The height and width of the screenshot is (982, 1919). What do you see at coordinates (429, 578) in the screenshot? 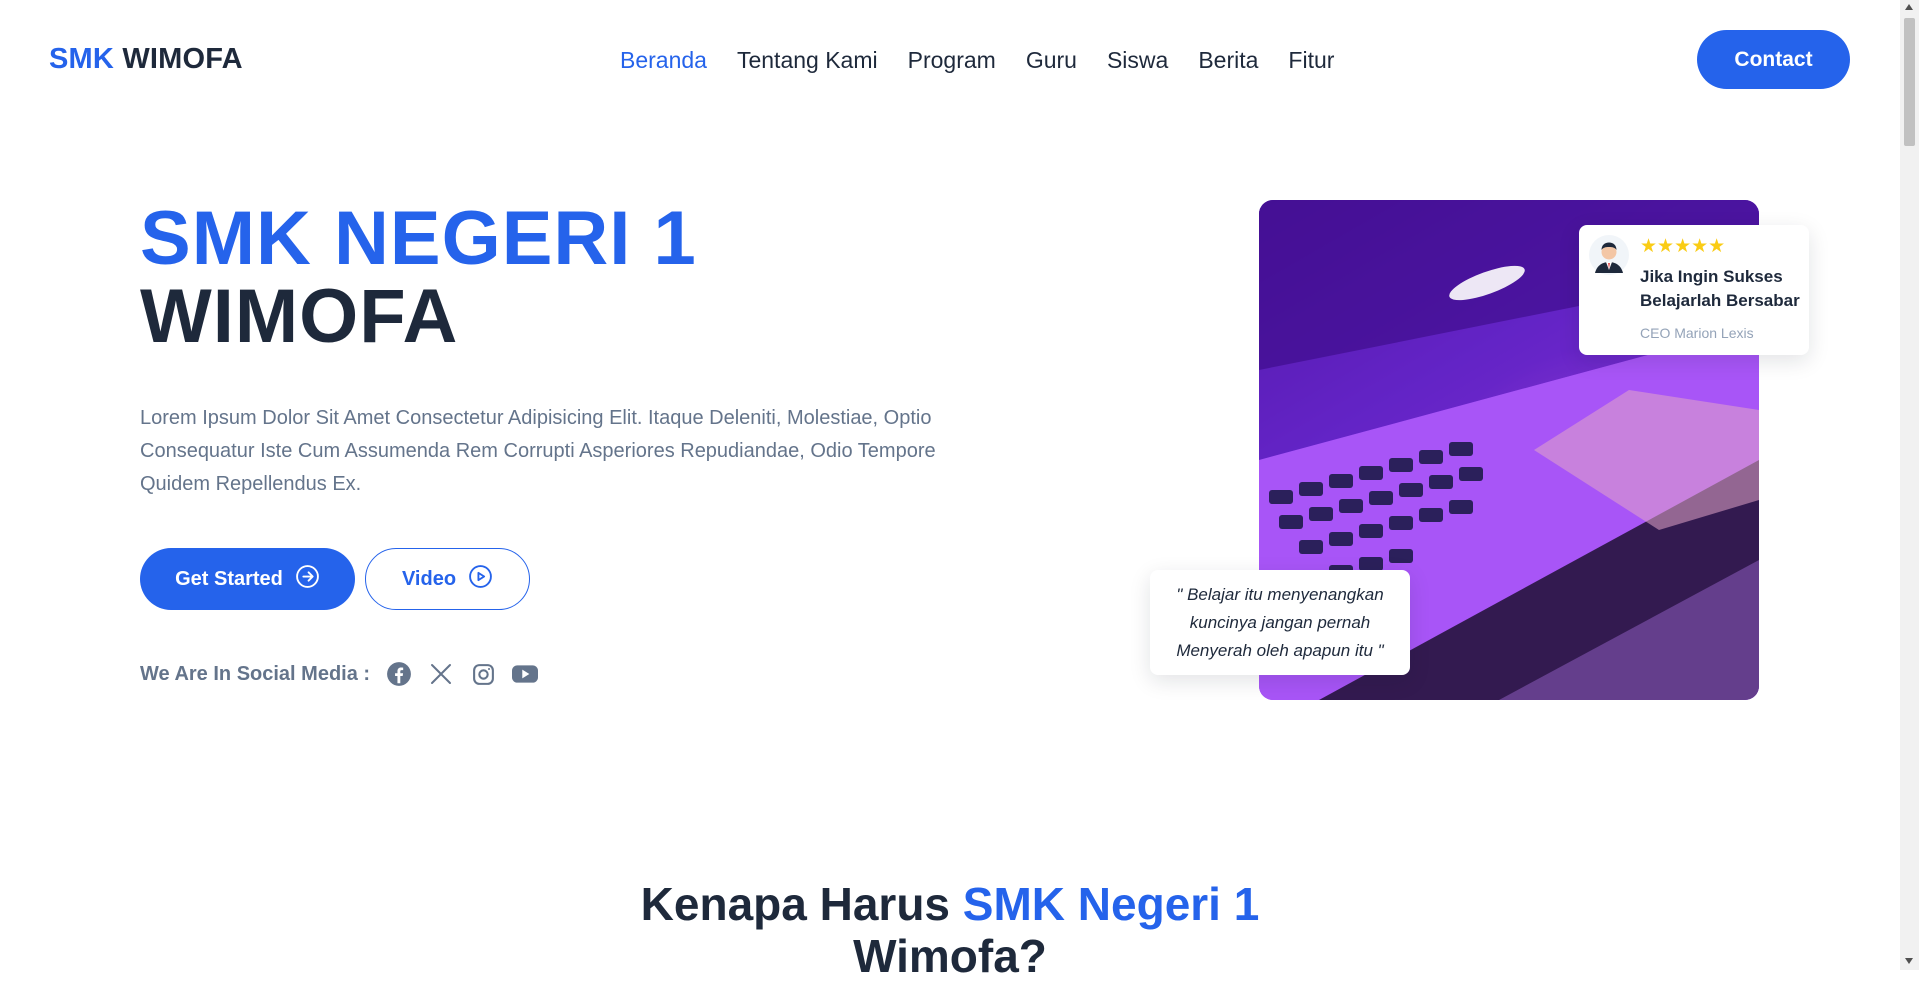
I see `video-label: Video` at bounding box center [429, 578].